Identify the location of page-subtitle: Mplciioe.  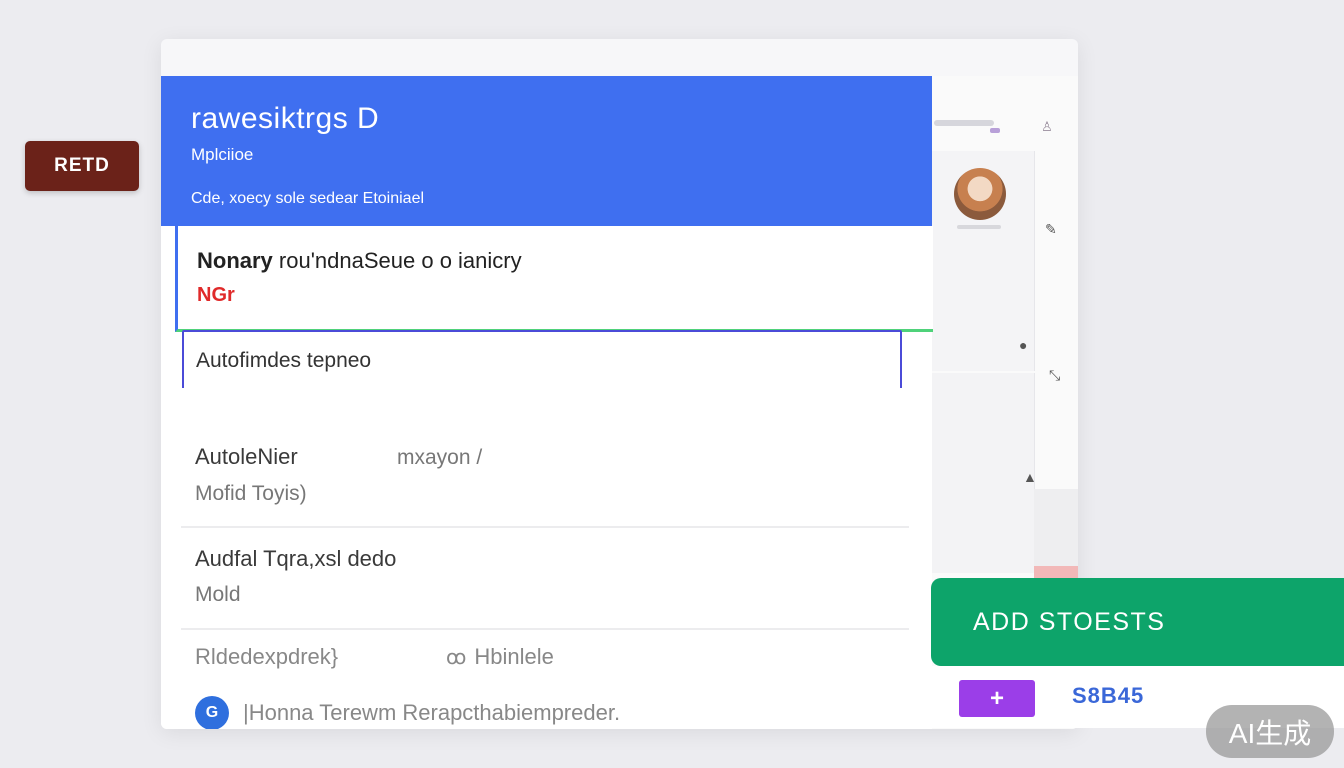
(222, 154).